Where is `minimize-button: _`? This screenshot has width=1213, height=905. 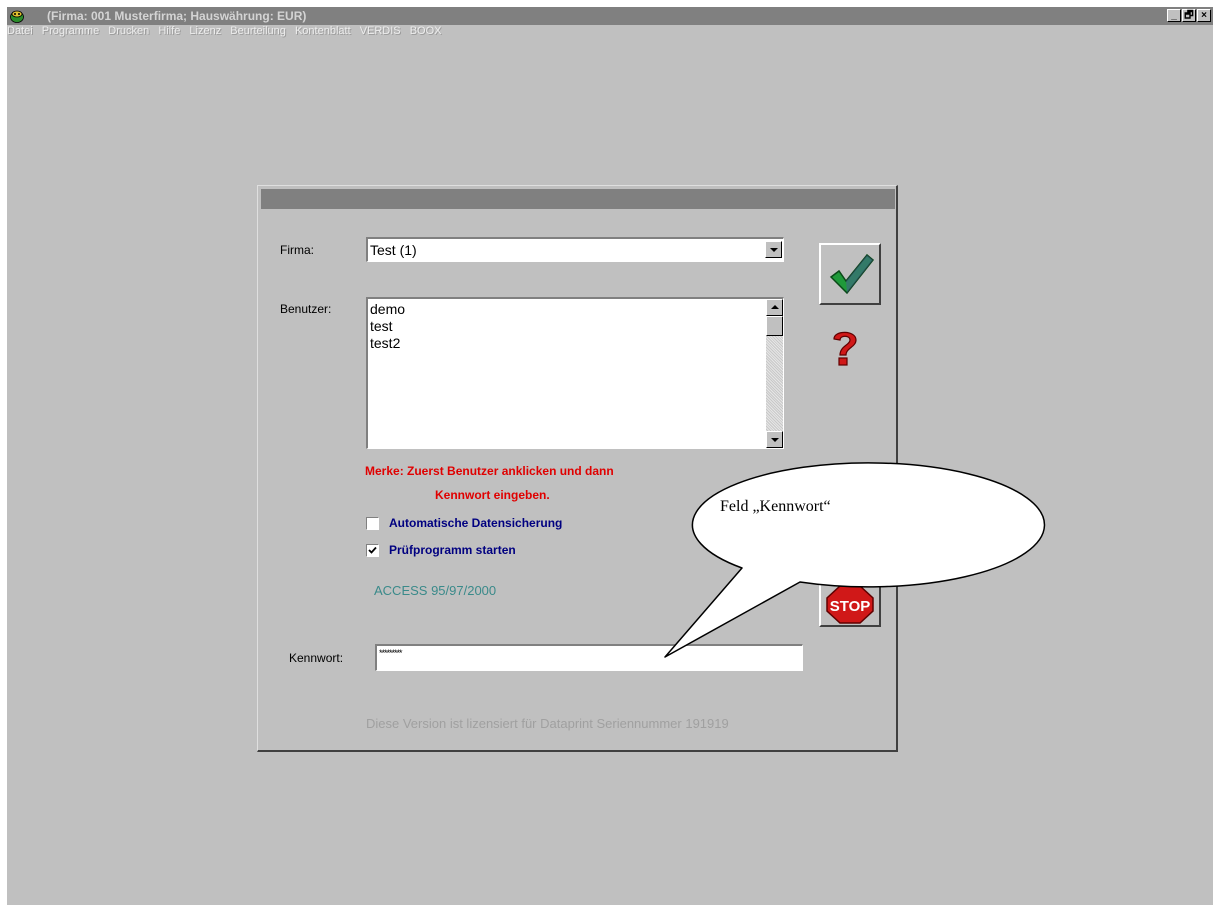 minimize-button: _ is located at coordinates (1174, 15).